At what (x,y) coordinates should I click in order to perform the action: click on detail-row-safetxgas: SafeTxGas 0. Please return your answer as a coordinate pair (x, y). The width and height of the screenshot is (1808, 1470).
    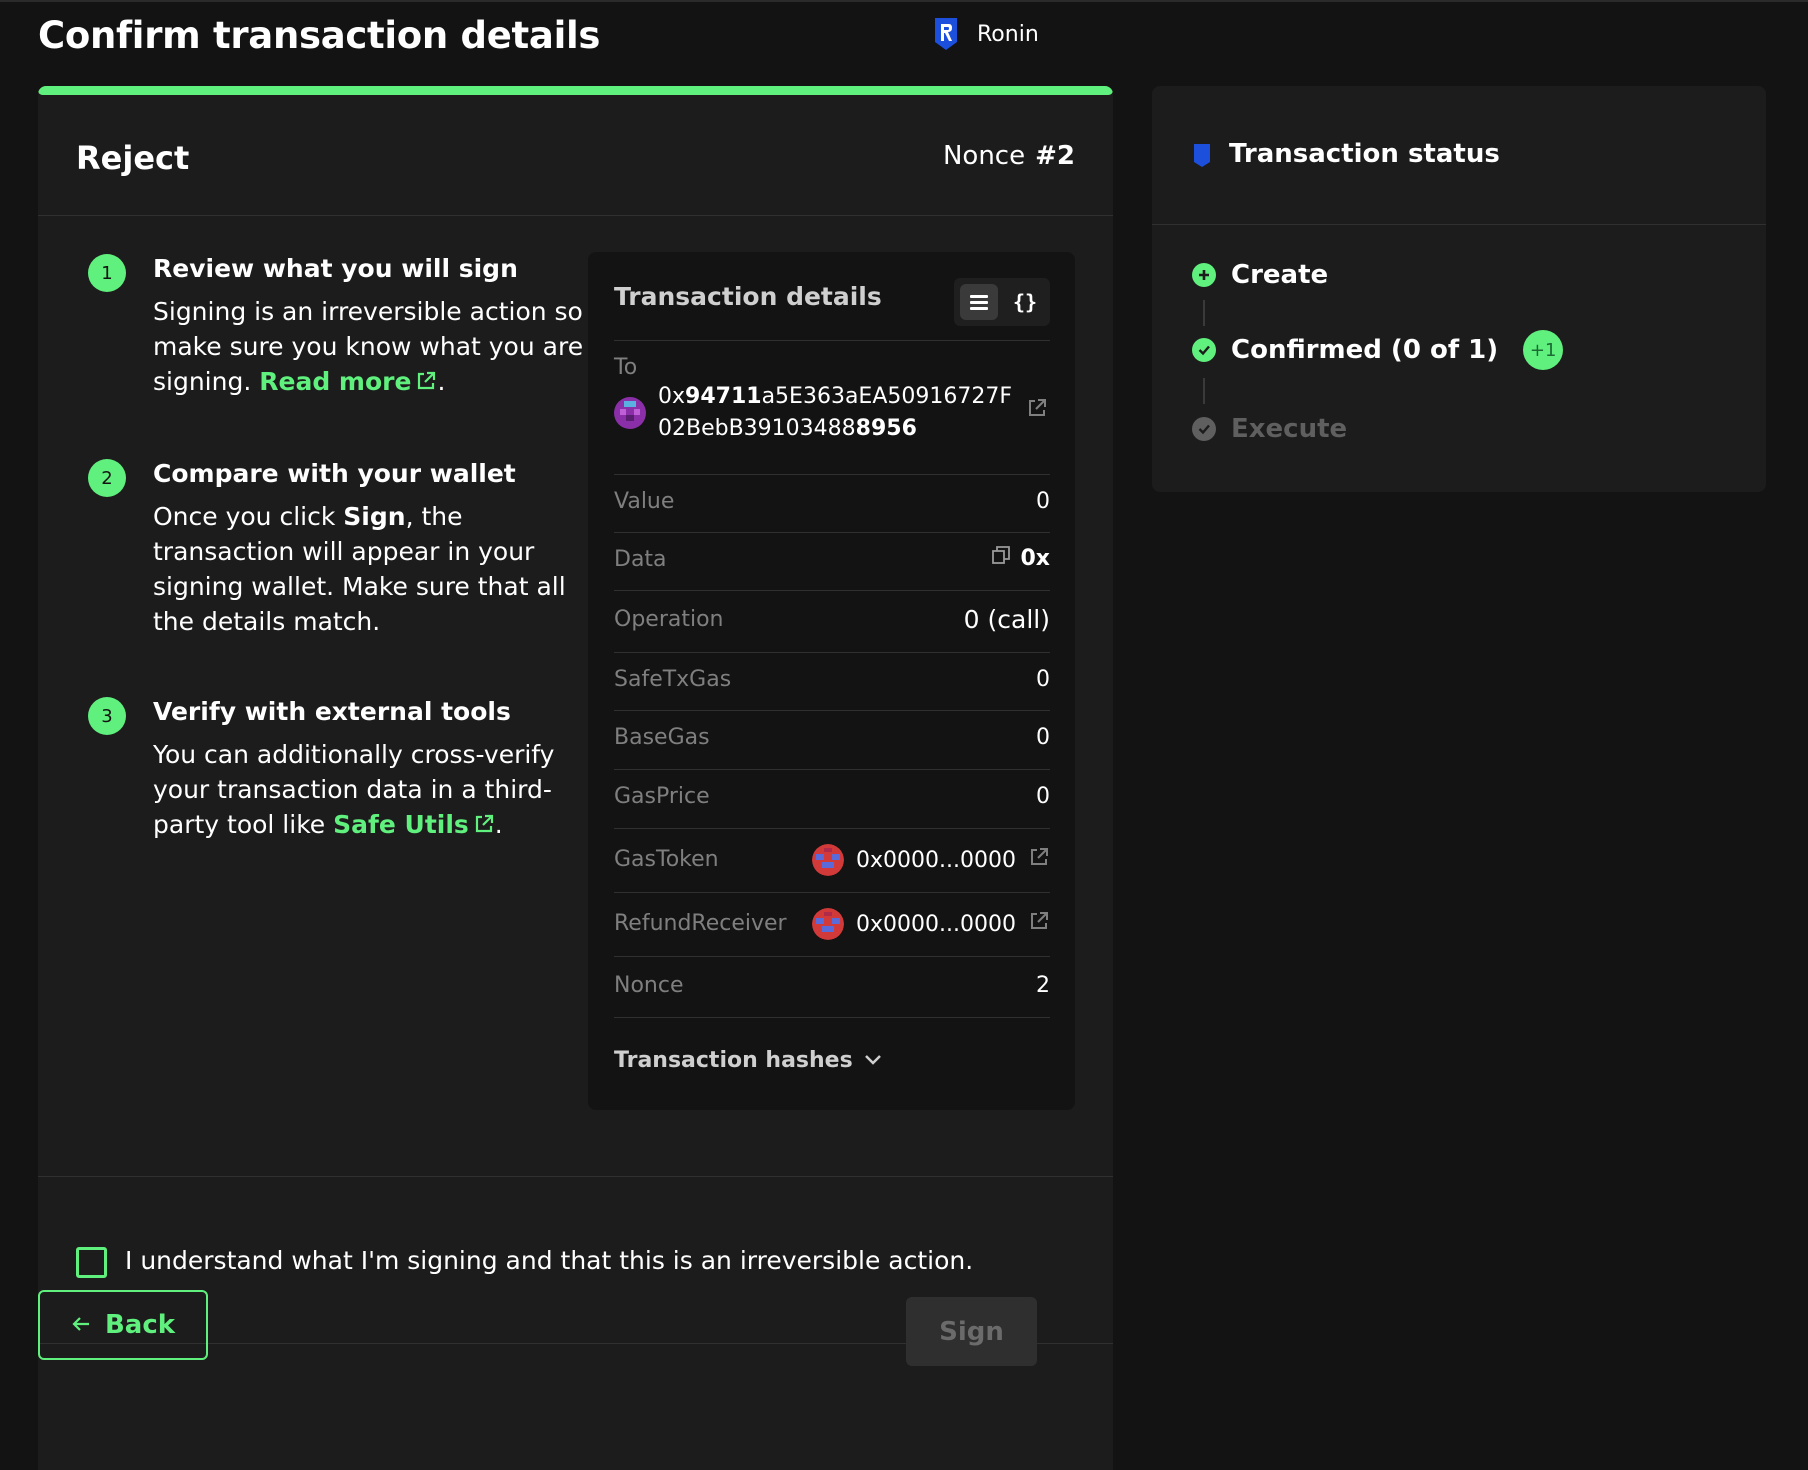
    Looking at the image, I should click on (832, 681).